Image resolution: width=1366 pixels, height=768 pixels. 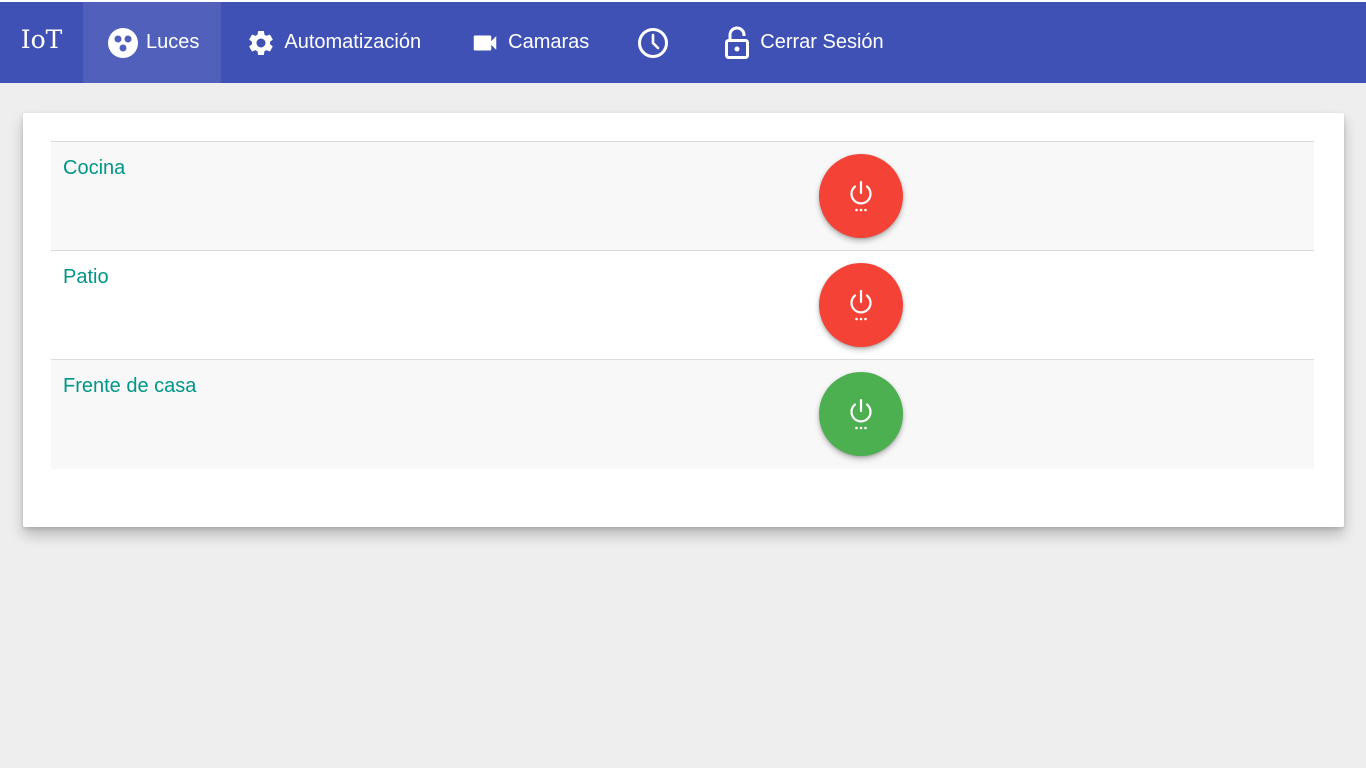 I want to click on nav-item-label: Cerrar Sesión, so click(x=822, y=42).